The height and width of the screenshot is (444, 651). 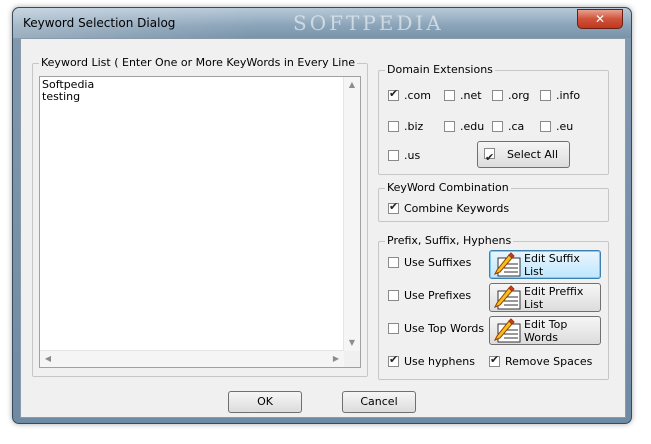 What do you see at coordinates (532, 154) in the screenshot?
I see `select-all-label: Select All` at bounding box center [532, 154].